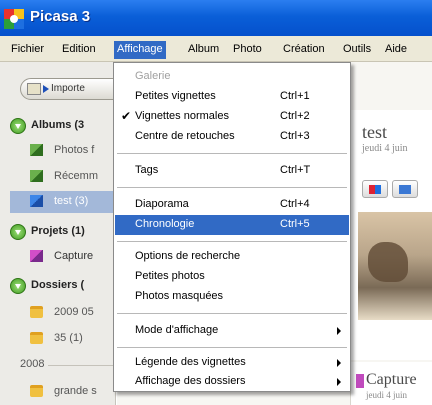 Image resolution: width=432 pixels, height=405 pixels. What do you see at coordinates (295, 96) in the screenshot?
I see `menu-item-shortcut: Ctrl+1` at bounding box center [295, 96].